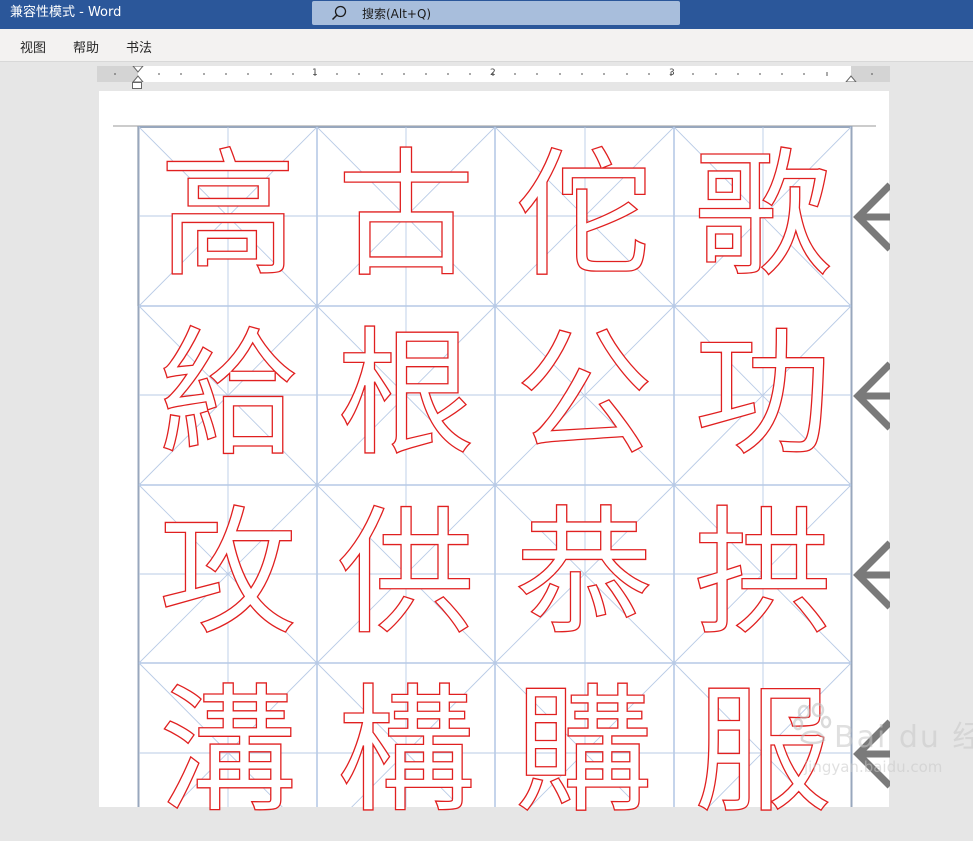 This screenshot has width=973, height=841. Describe the element at coordinates (873, 767) in the screenshot. I see `watermark-url: jingyan.baidu.com` at that location.